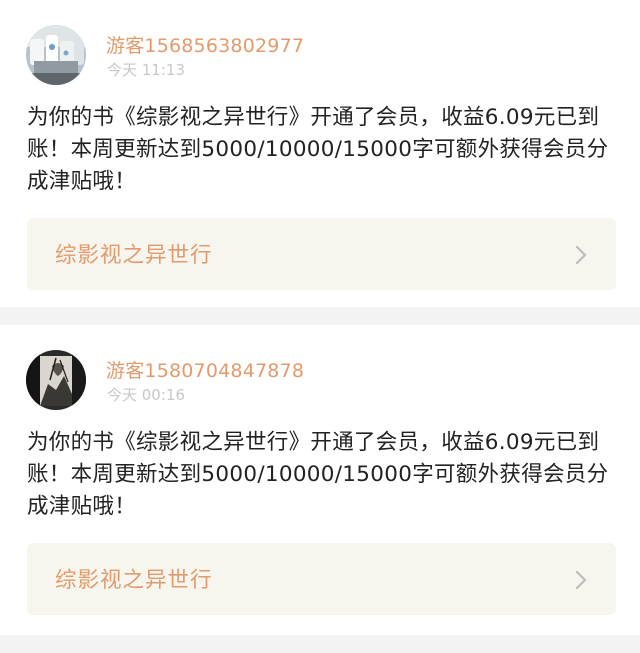 The image size is (640, 653). I want to click on username: 游客1580704847878, so click(205, 369).